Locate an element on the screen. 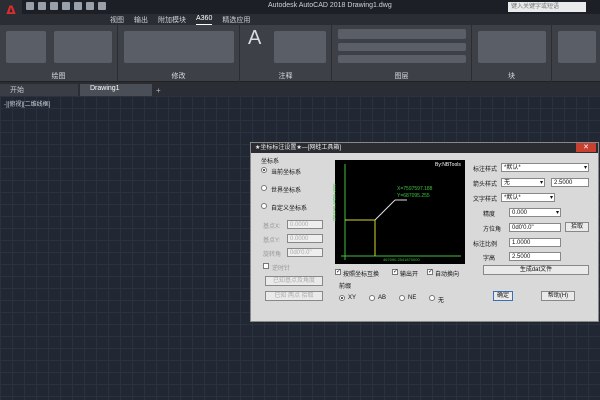  base-x-label: 基点X: is located at coordinates (272, 227).